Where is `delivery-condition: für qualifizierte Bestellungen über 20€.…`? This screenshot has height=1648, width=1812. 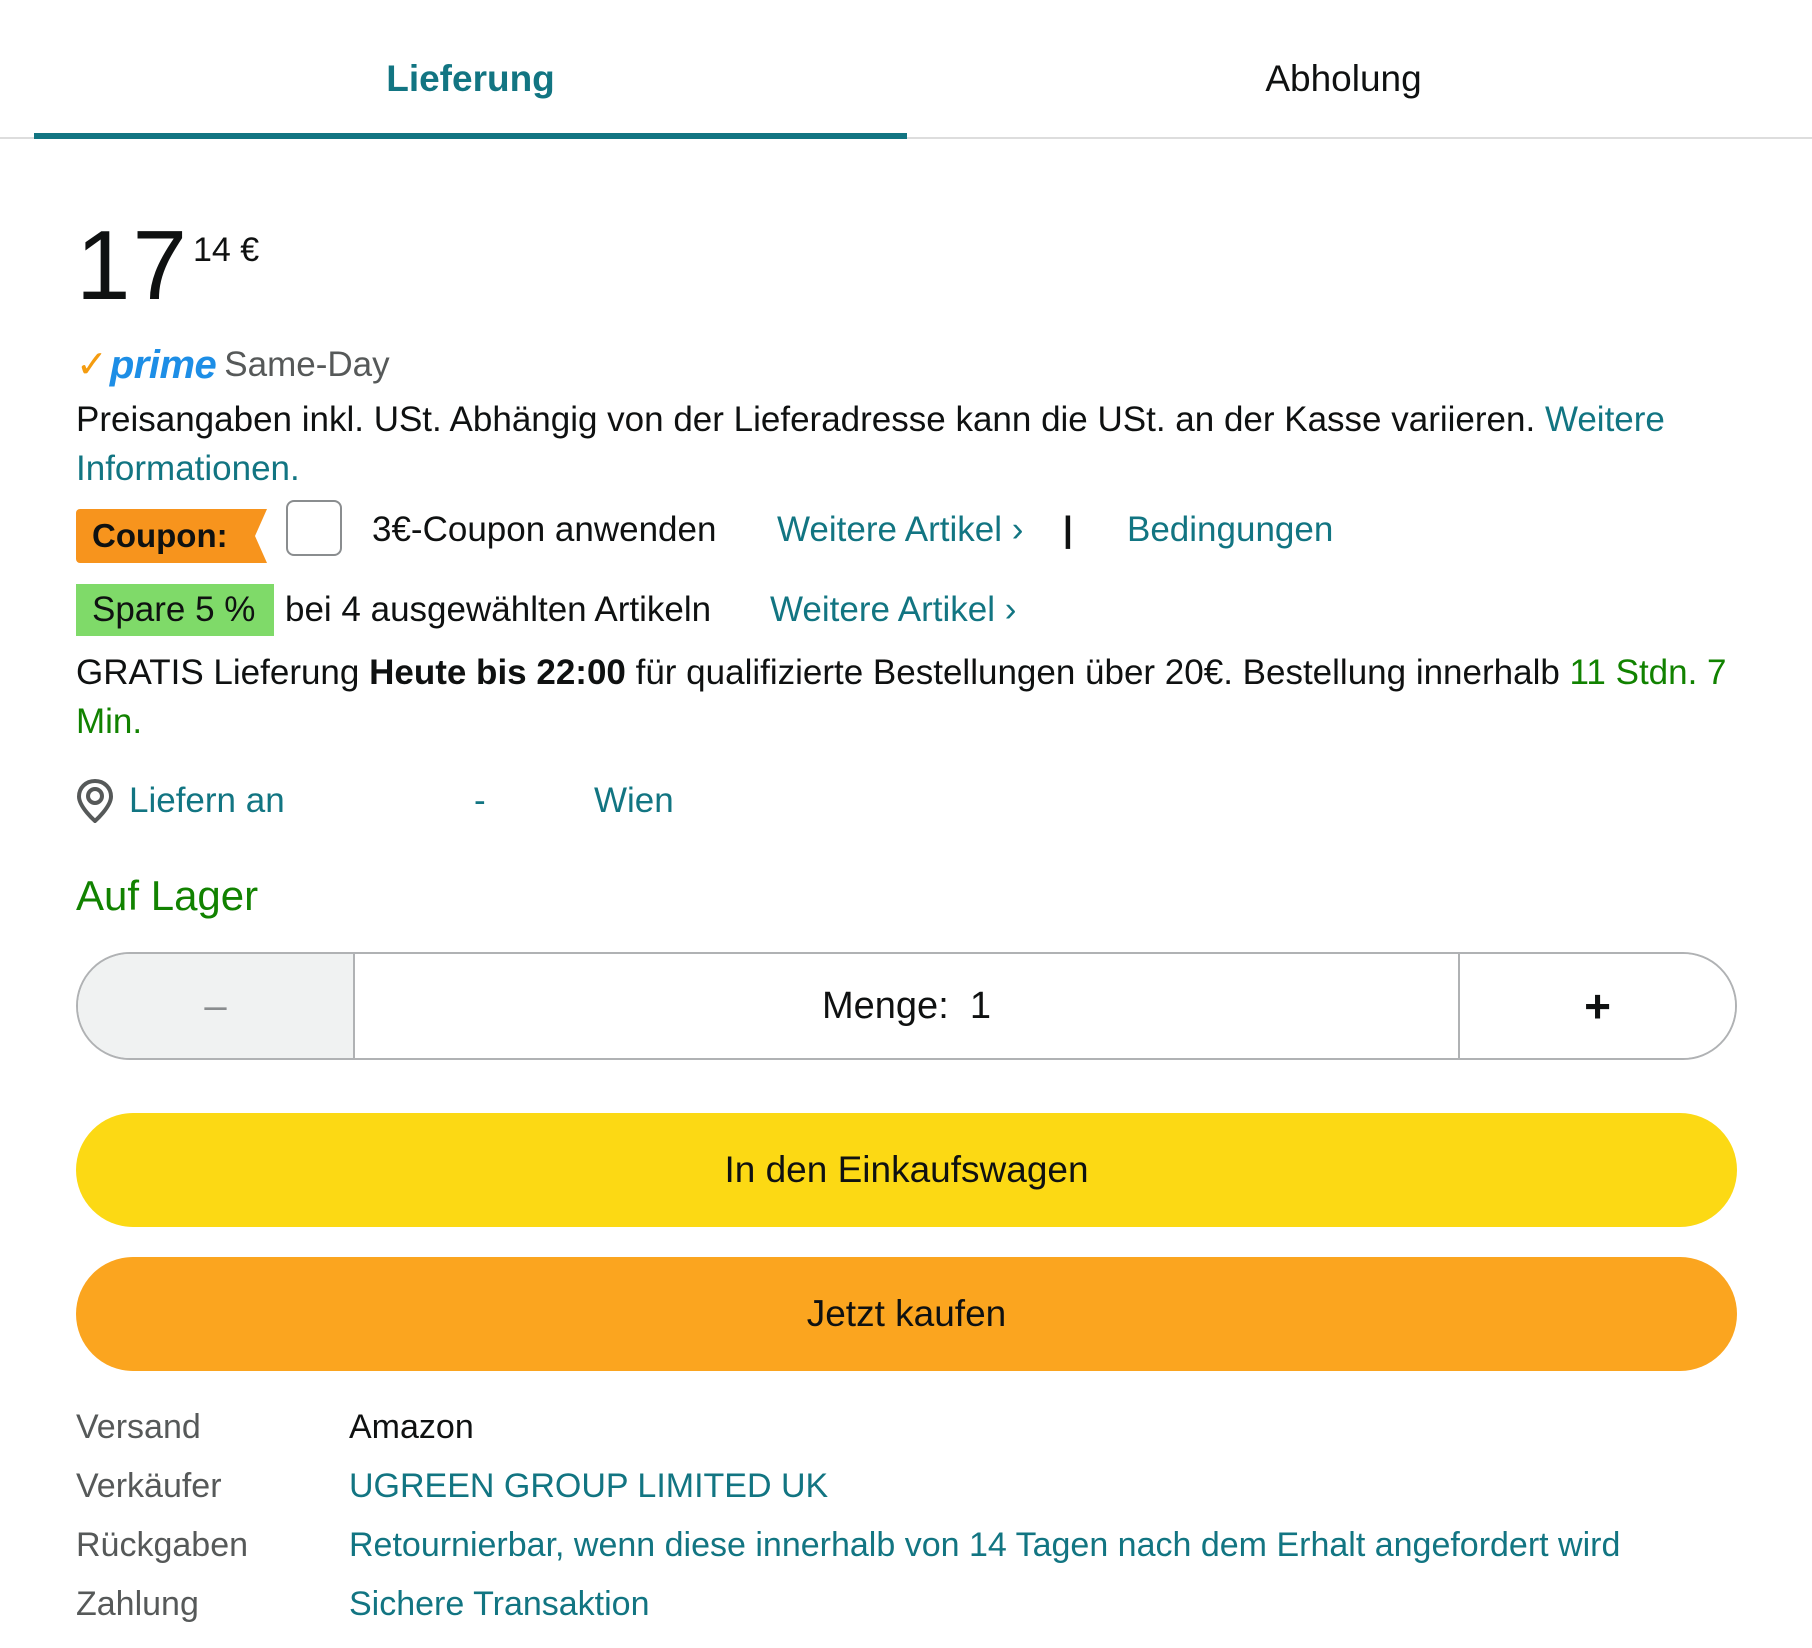
delivery-condition: für qualifizierte Bestellungen über 20€.… is located at coordinates (1097, 672).